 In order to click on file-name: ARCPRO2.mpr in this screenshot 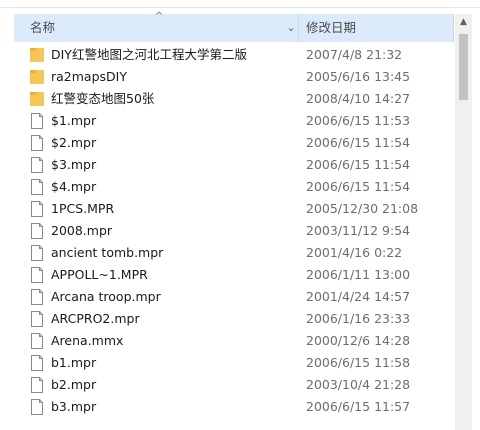, I will do `click(95, 318)`.